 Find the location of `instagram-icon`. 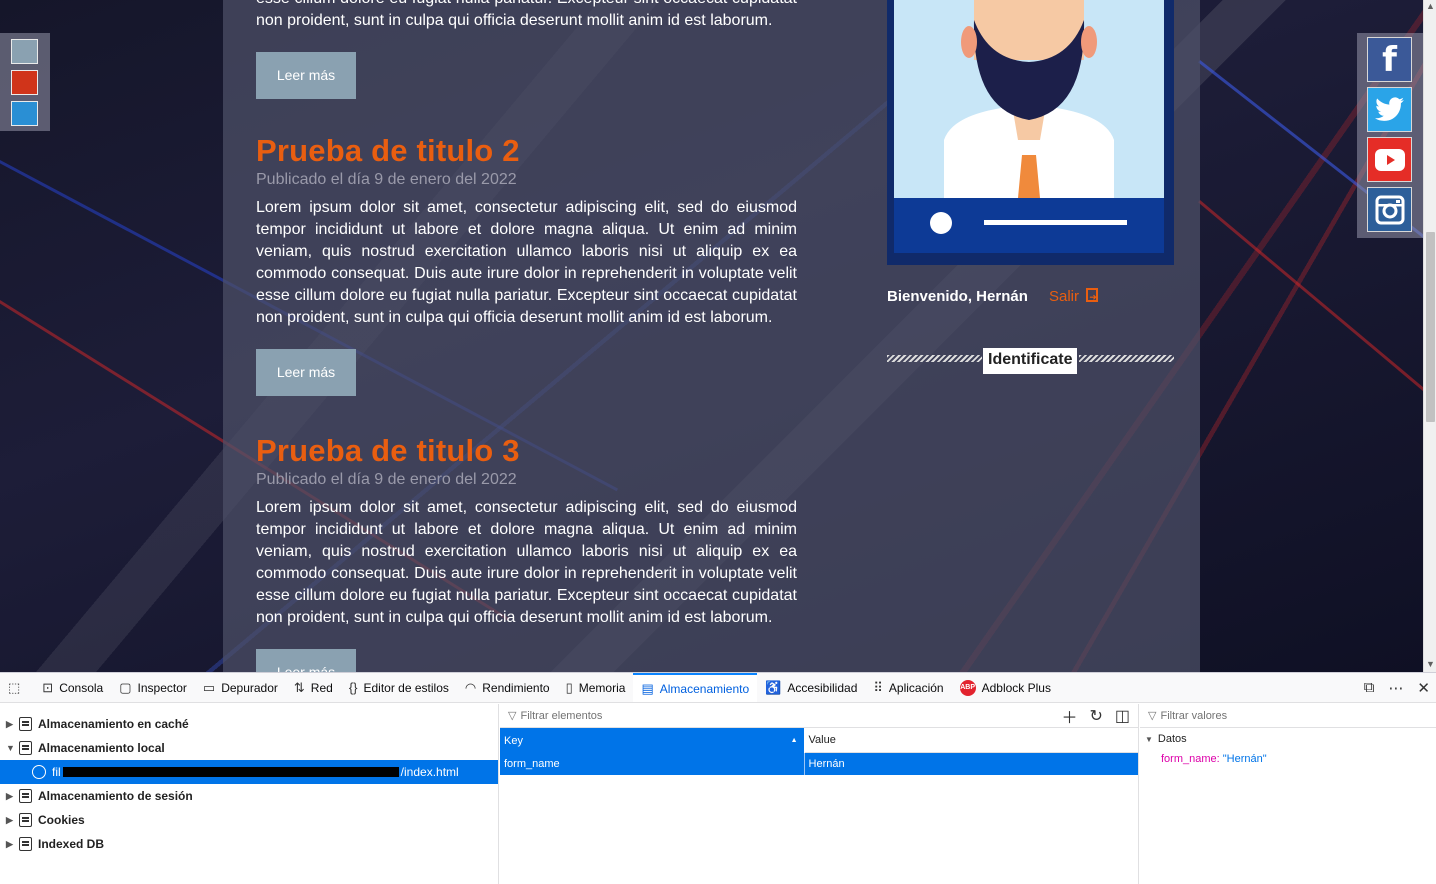

instagram-icon is located at coordinates (1389, 209).